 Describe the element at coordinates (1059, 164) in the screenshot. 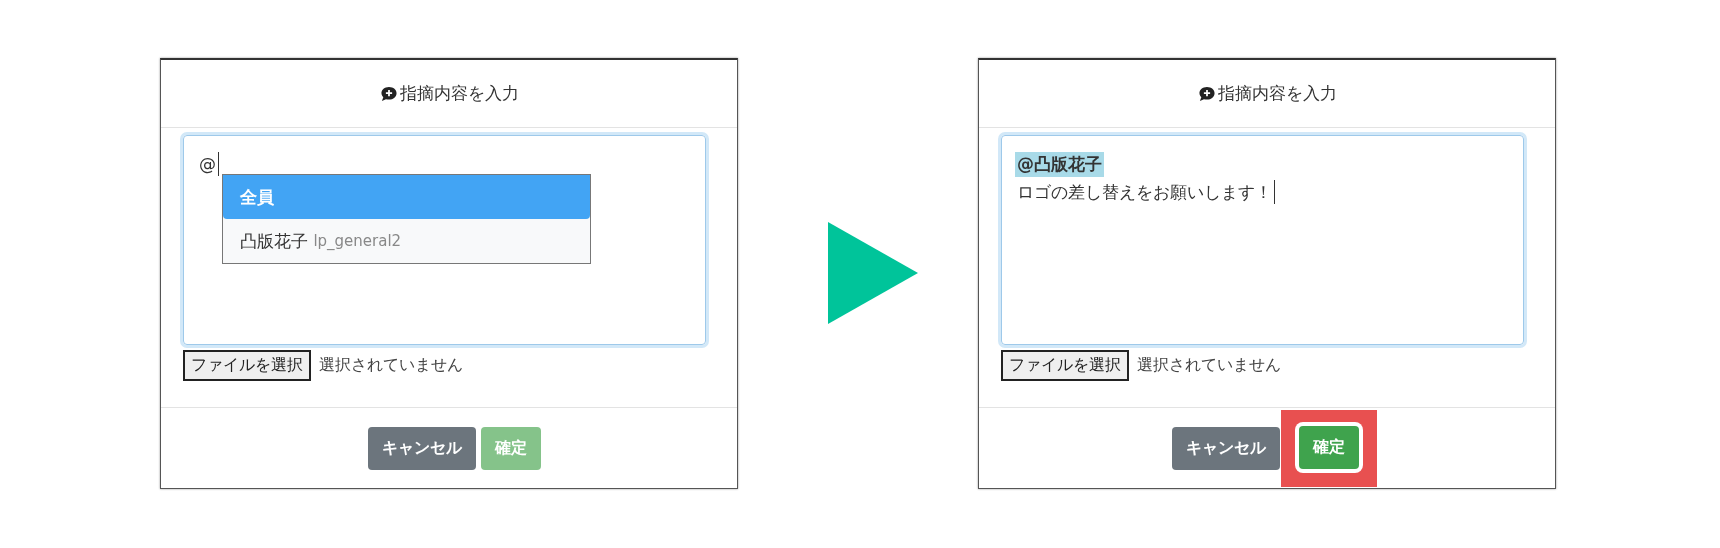

I see `mention-tag: @凸版花子` at that location.